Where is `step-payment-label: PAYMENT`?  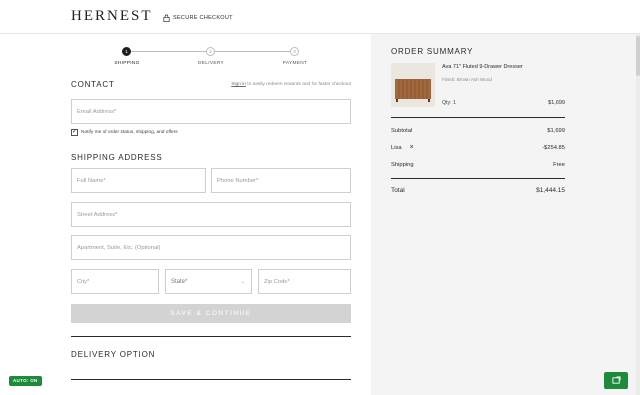
step-payment-label: PAYMENT is located at coordinates (295, 63).